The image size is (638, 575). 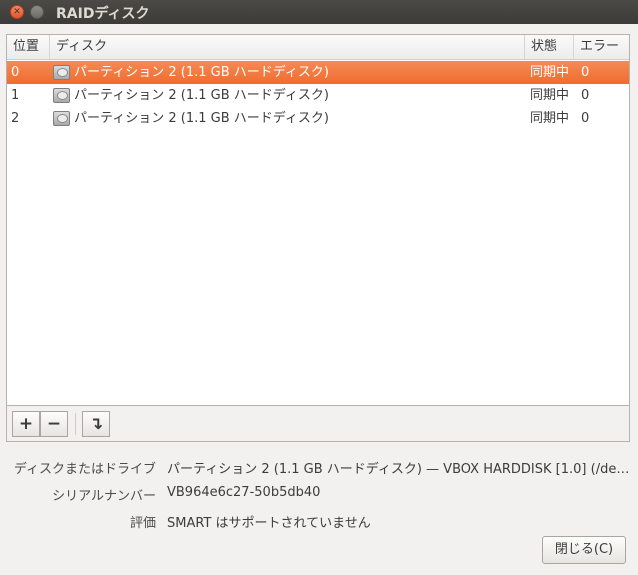 What do you see at coordinates (26, 424) in the screenshot?
I see `add-disk-button: +` at bounding box center [26, 424].